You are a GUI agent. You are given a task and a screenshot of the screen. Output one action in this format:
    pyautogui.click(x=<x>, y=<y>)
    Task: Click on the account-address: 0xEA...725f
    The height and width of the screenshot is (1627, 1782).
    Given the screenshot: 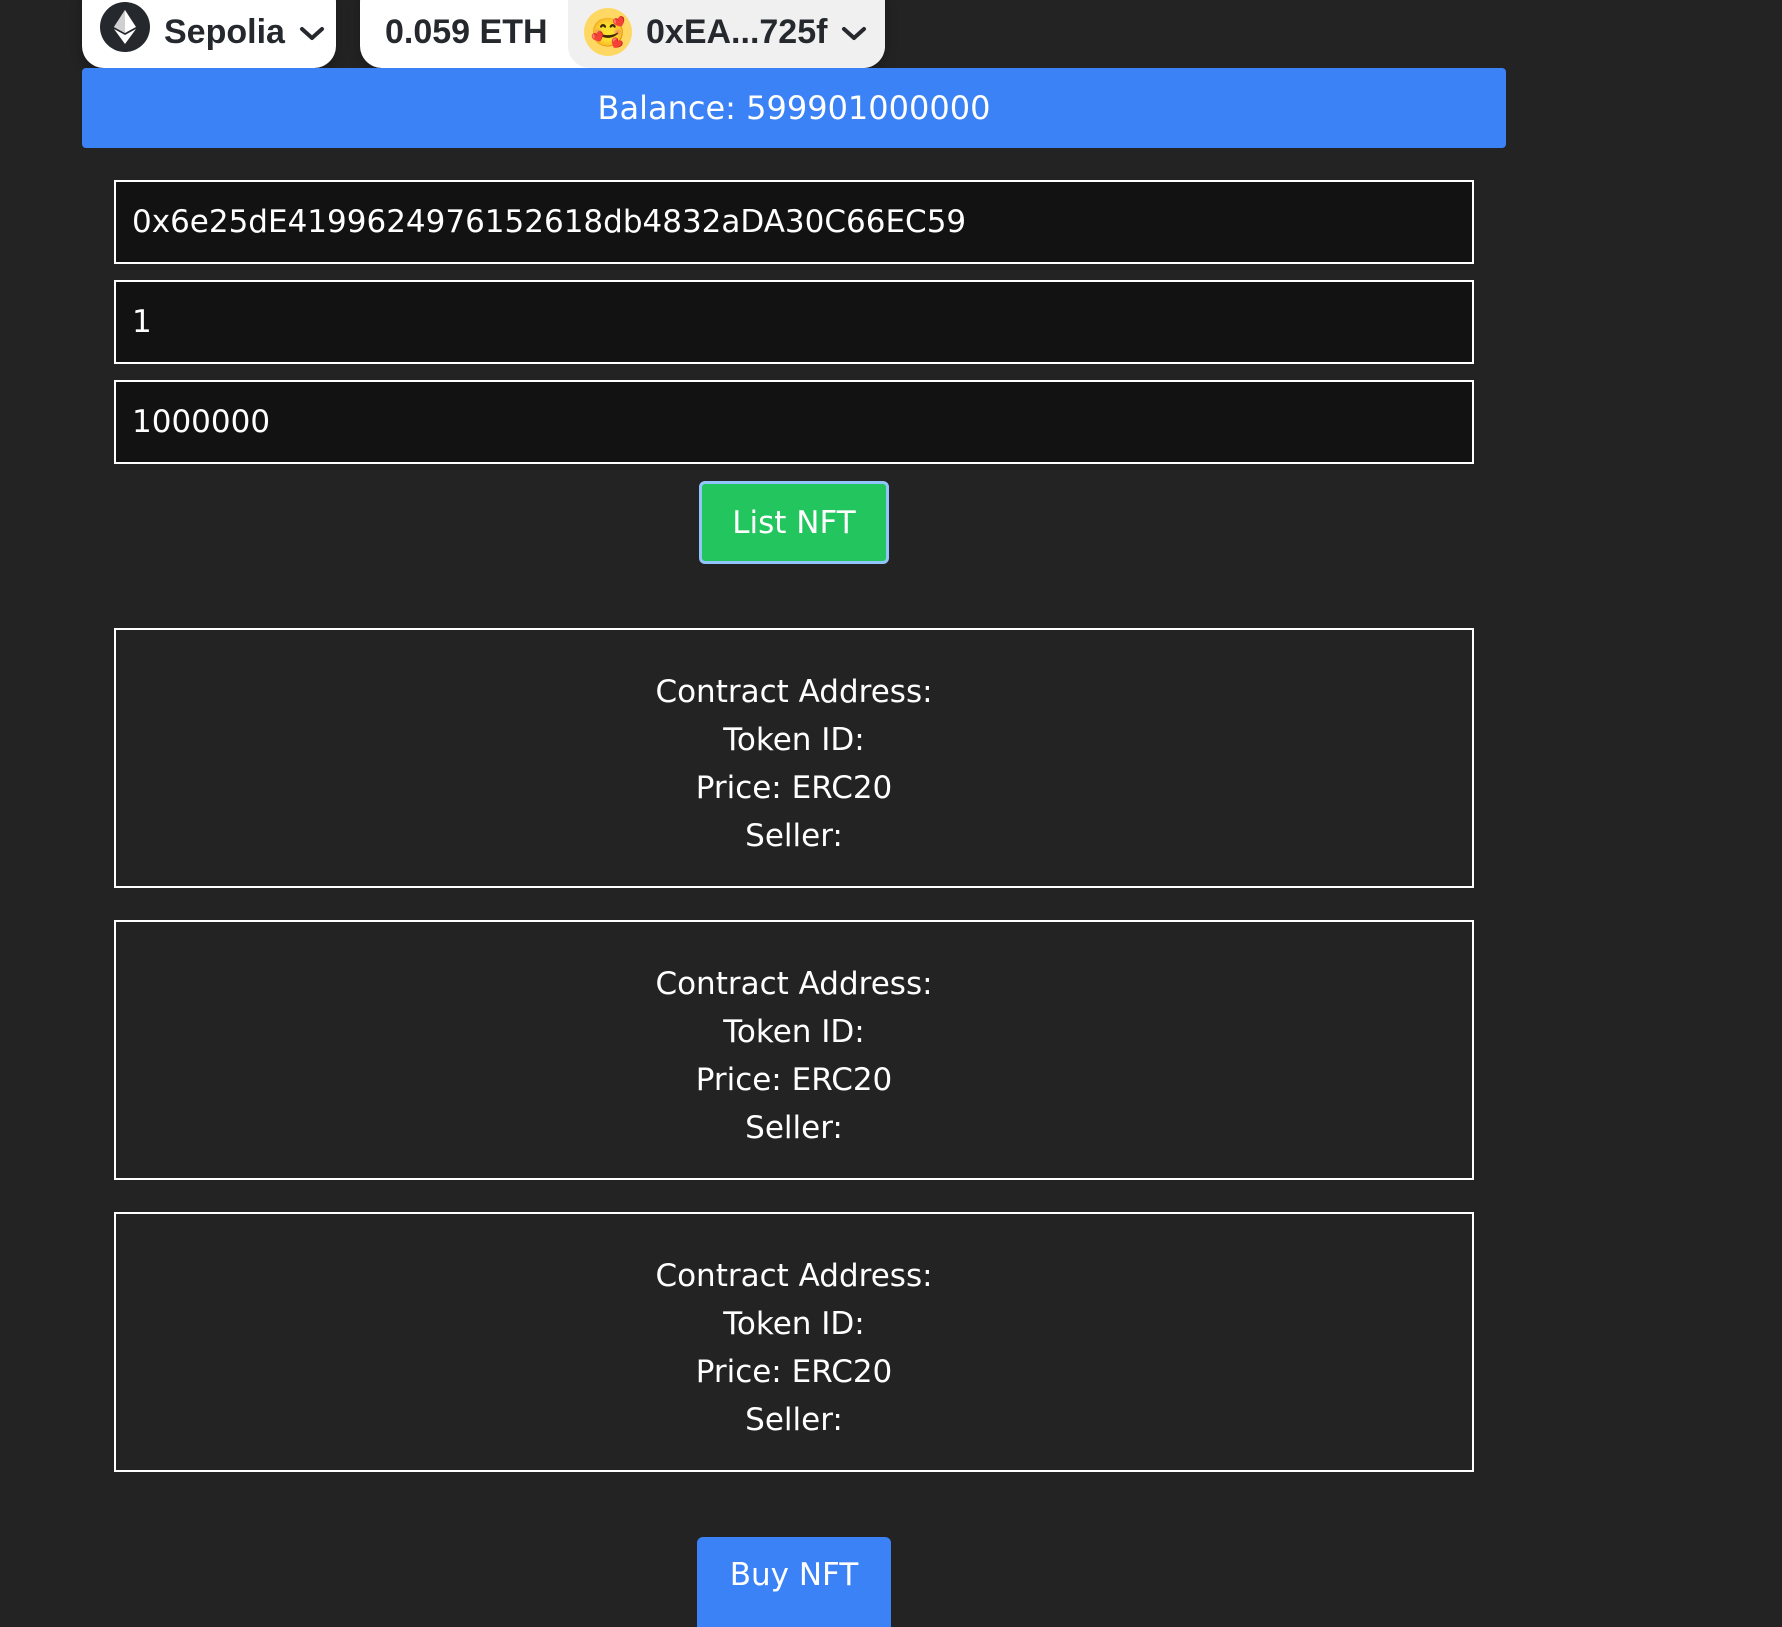 What is the action you would take?
    pyautogui.click(x=737, y=32)
    